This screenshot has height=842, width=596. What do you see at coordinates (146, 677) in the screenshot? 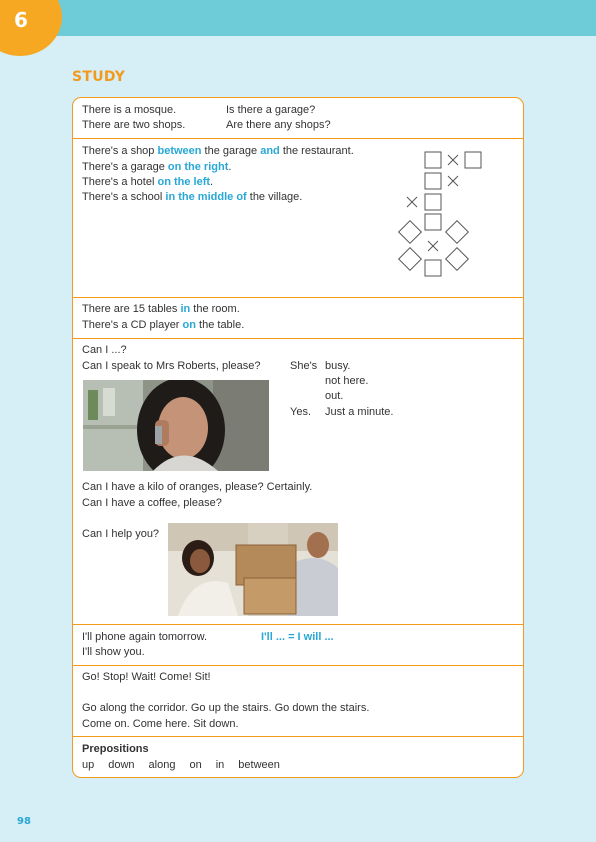
I see `imperative-line-1: Go! Stop! Wait! Come! Sit!` at bounding box center [146, 677].